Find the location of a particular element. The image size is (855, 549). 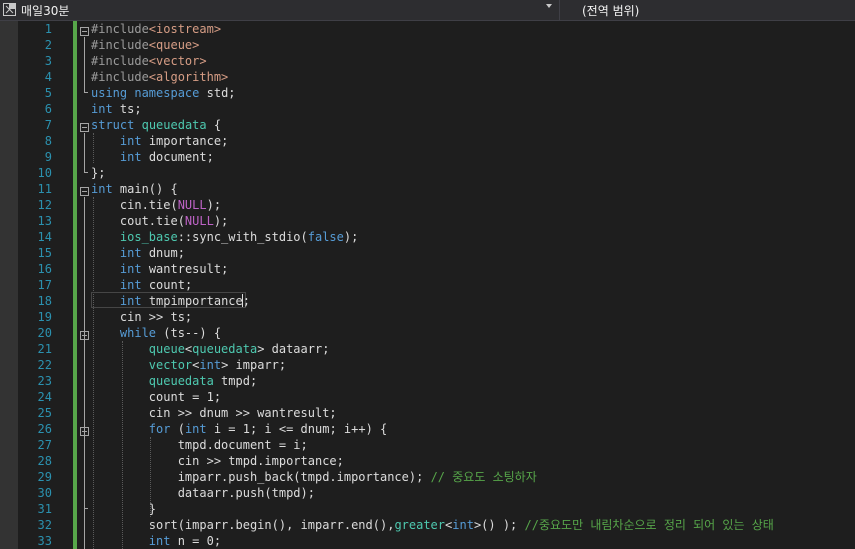

code-text: }; is located at coordinates (98, 173).